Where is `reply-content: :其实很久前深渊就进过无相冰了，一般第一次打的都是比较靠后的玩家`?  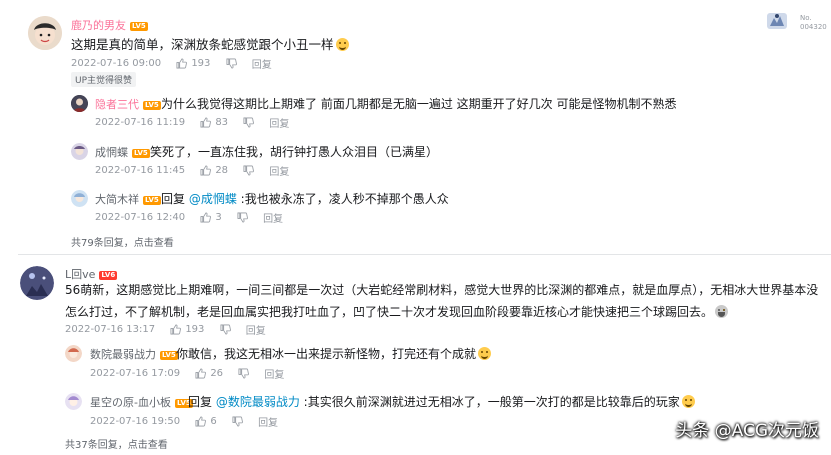 reply-content: :其实很久前深渊就进过无相冰了，一般第一次打的都是比较靠后的玩家 is located at coordinates (489, 402).